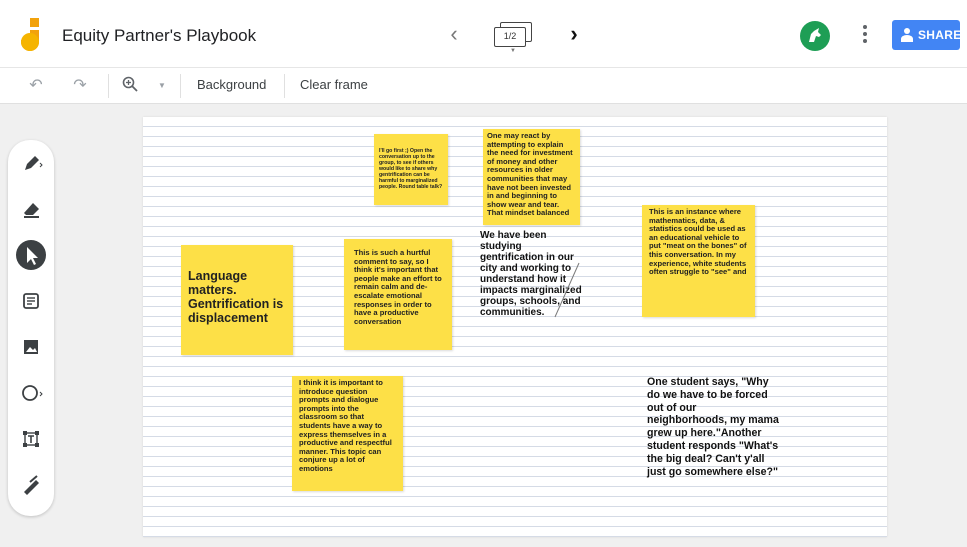  Describe the element at coordinates (567, 290) in the screenshot. I see `pen-stroke` at that location.